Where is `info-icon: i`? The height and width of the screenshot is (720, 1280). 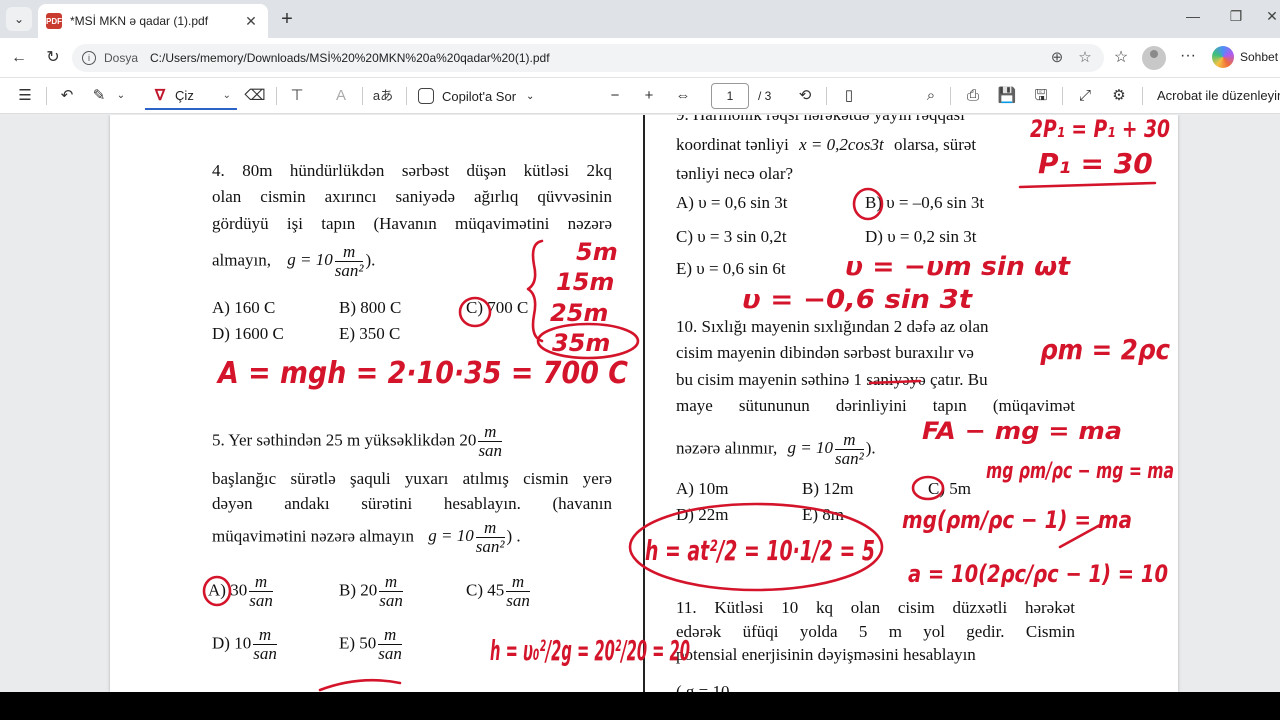 info-icon: i is located at coordinates (89, 58).